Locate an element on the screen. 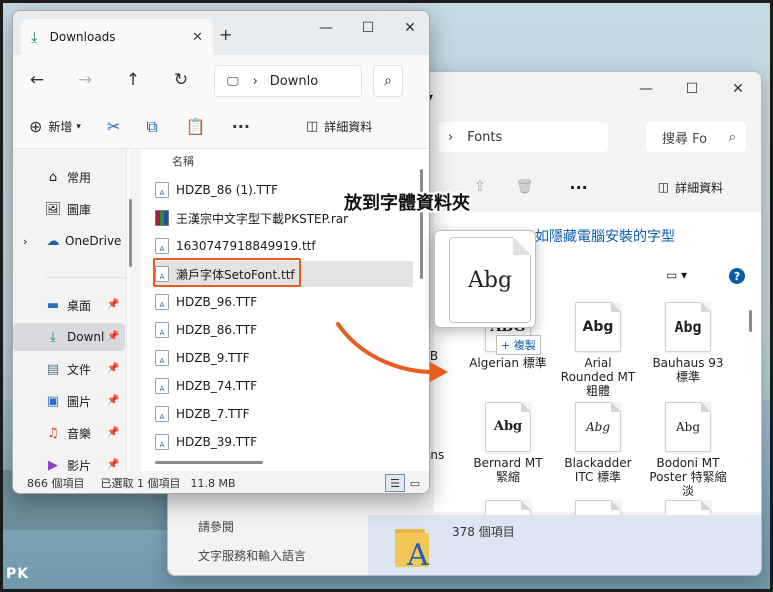  copy-tooltip: + 複製 is located at coordinates (518, 345).